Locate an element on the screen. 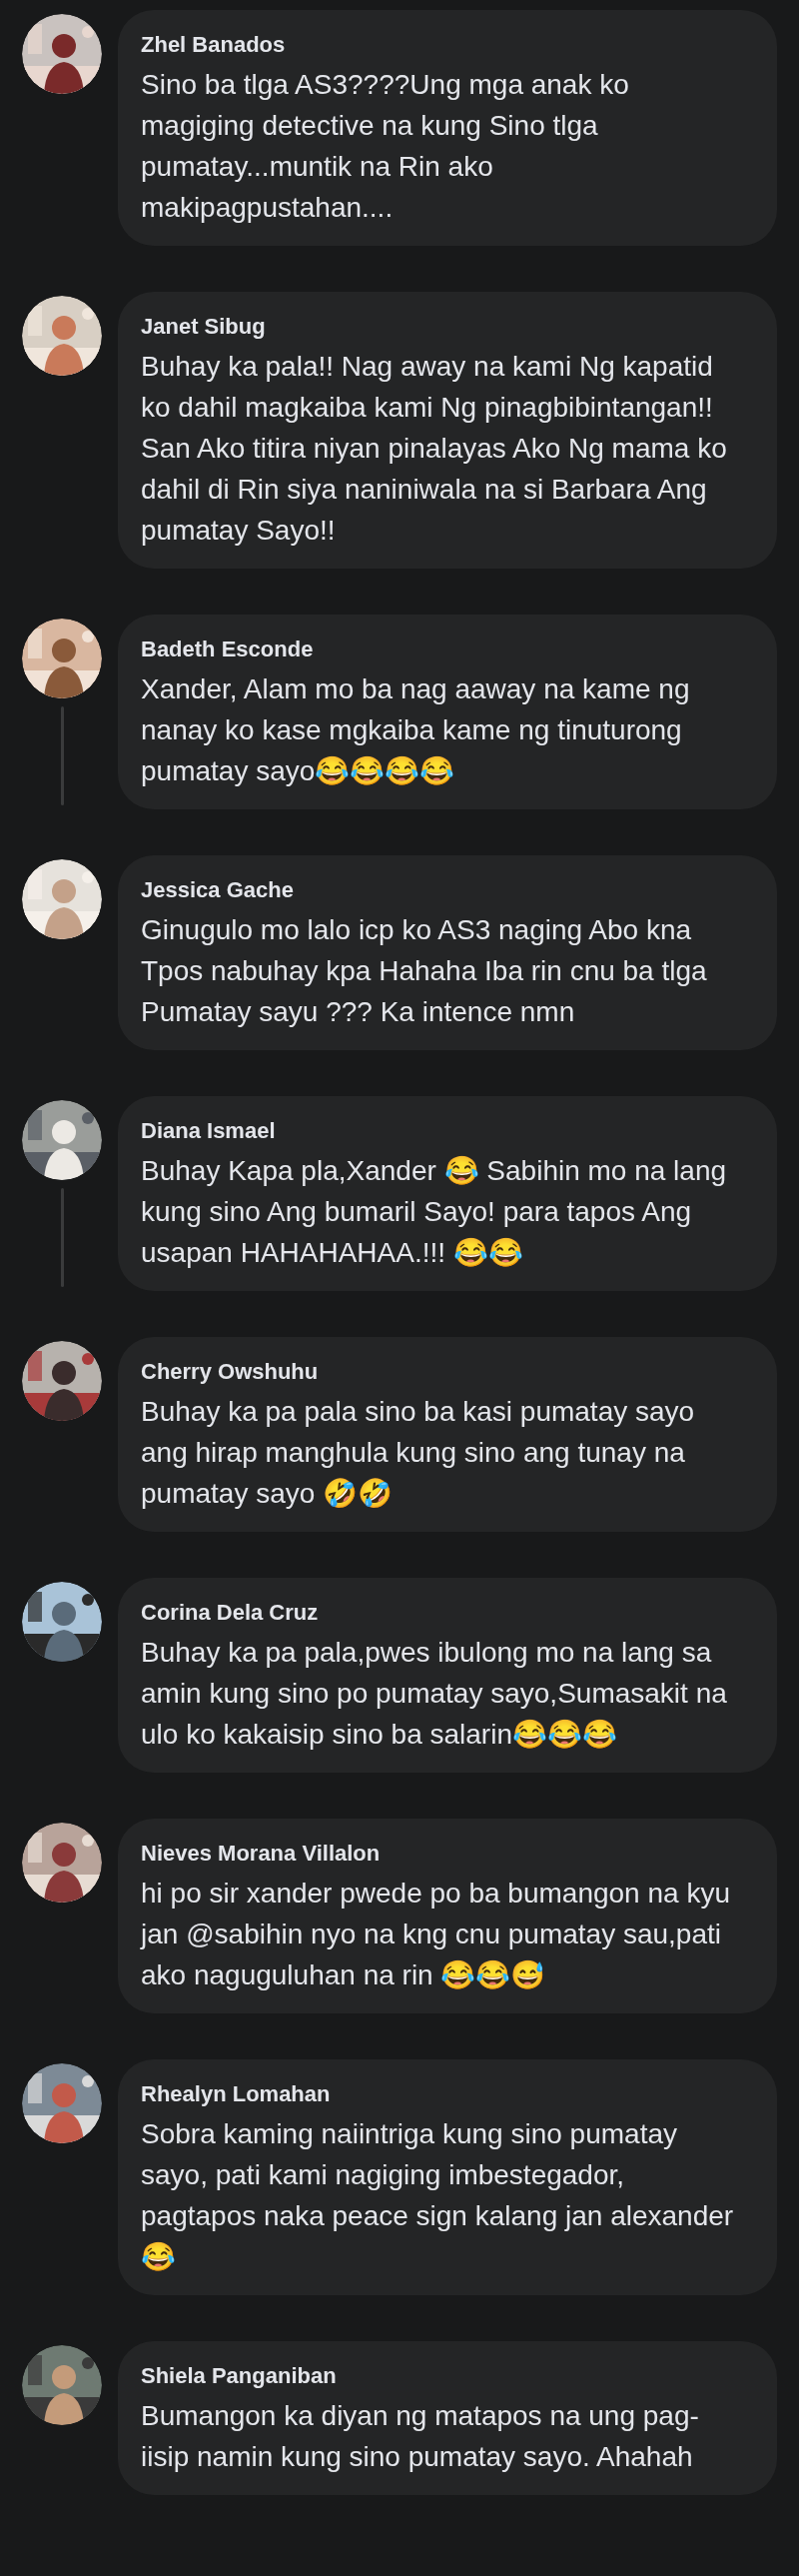 This screenshot has width=799, height=2576. commenter-name: Nieves Morana Villalon is located at coordinates (447, 1854).